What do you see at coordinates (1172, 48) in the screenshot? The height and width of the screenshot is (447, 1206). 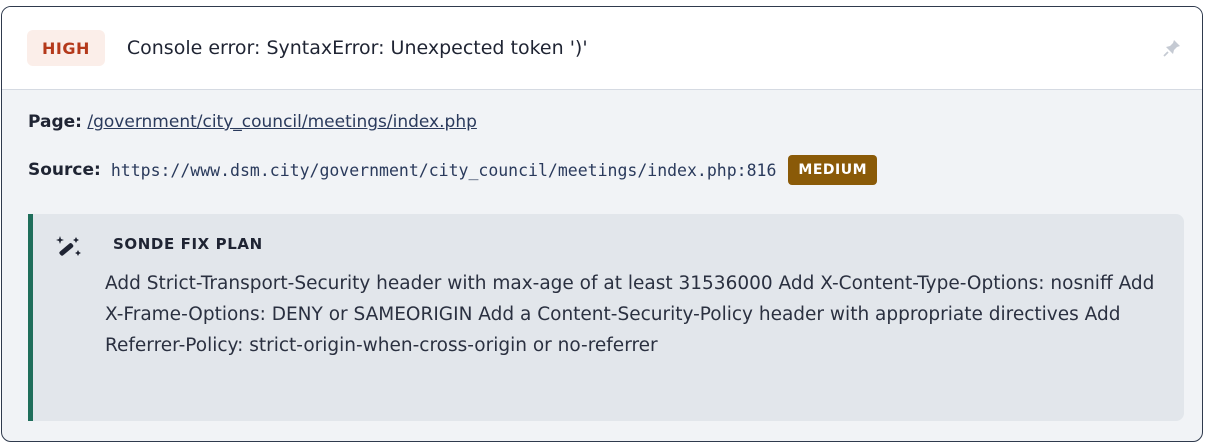 I see `pin-icon` at bounding box center [1172, 48].